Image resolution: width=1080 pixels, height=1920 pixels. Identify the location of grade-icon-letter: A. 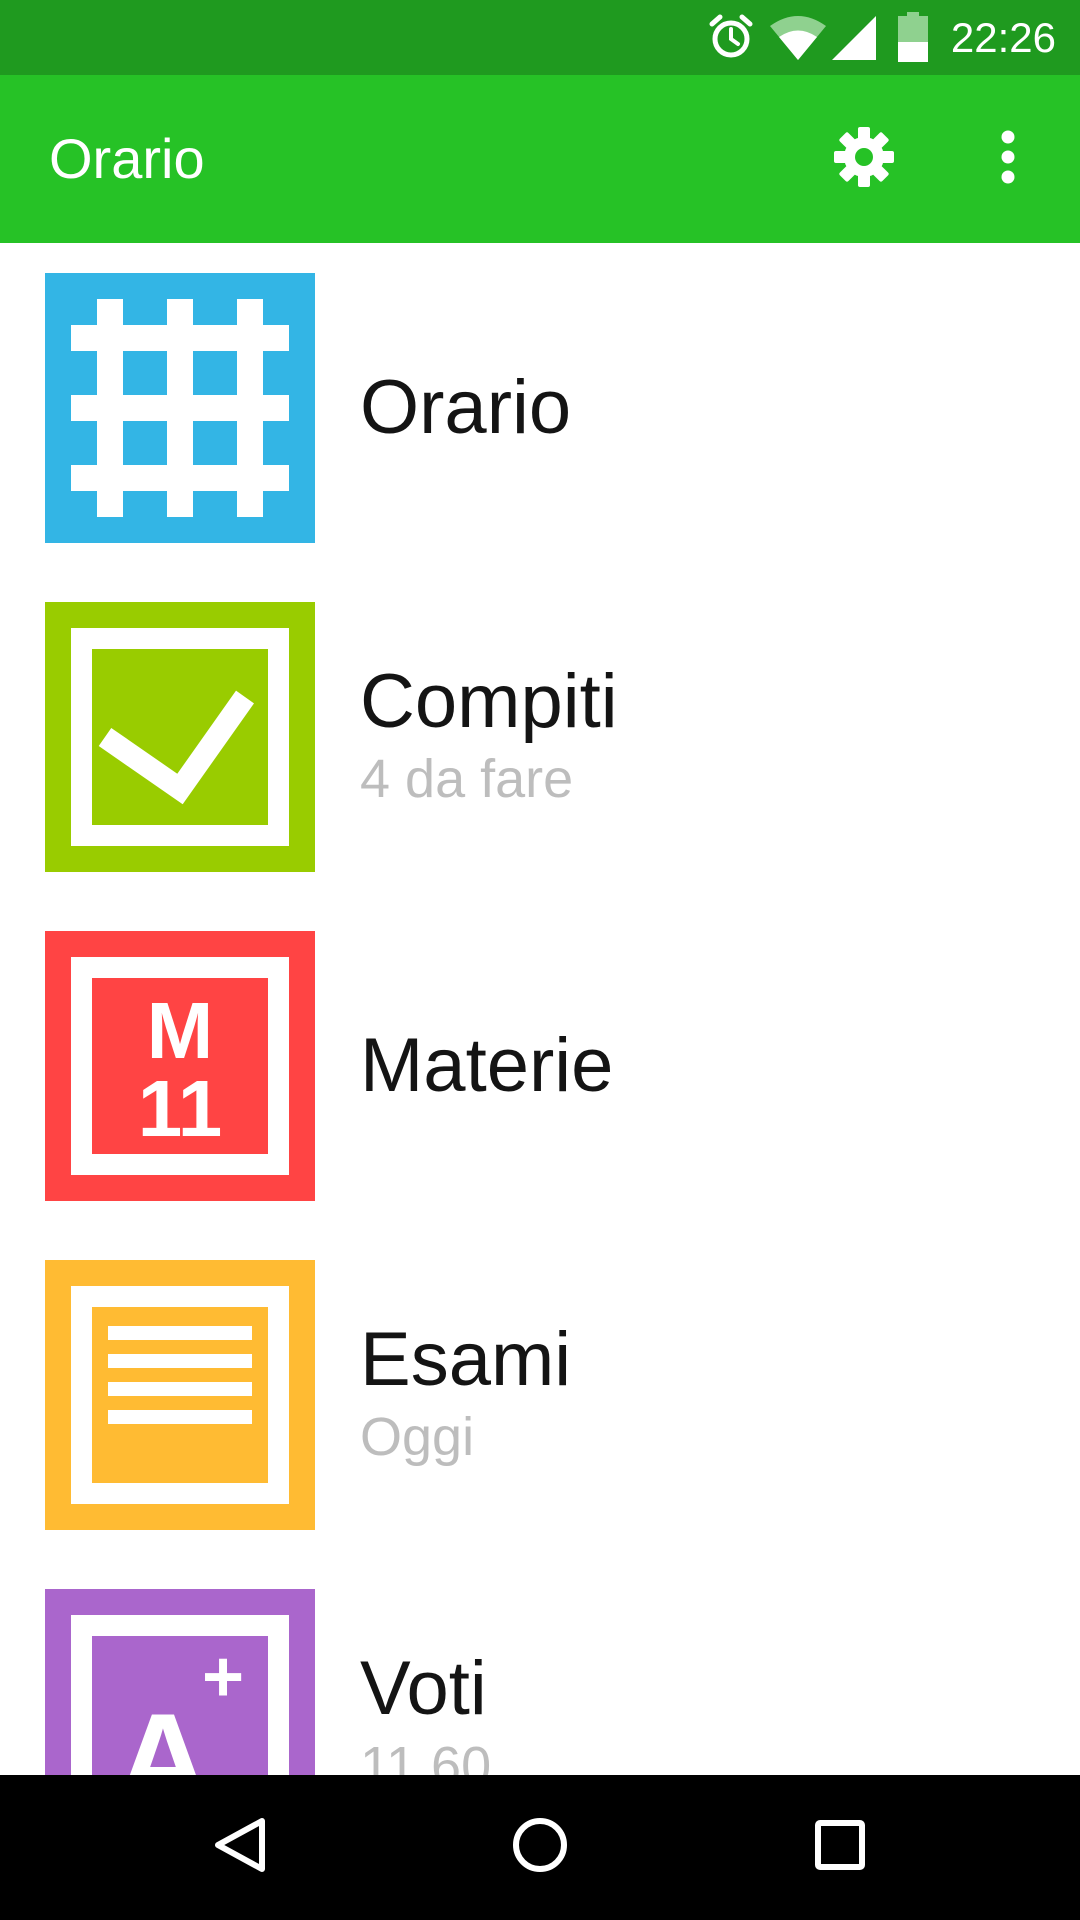
(163, 1730).